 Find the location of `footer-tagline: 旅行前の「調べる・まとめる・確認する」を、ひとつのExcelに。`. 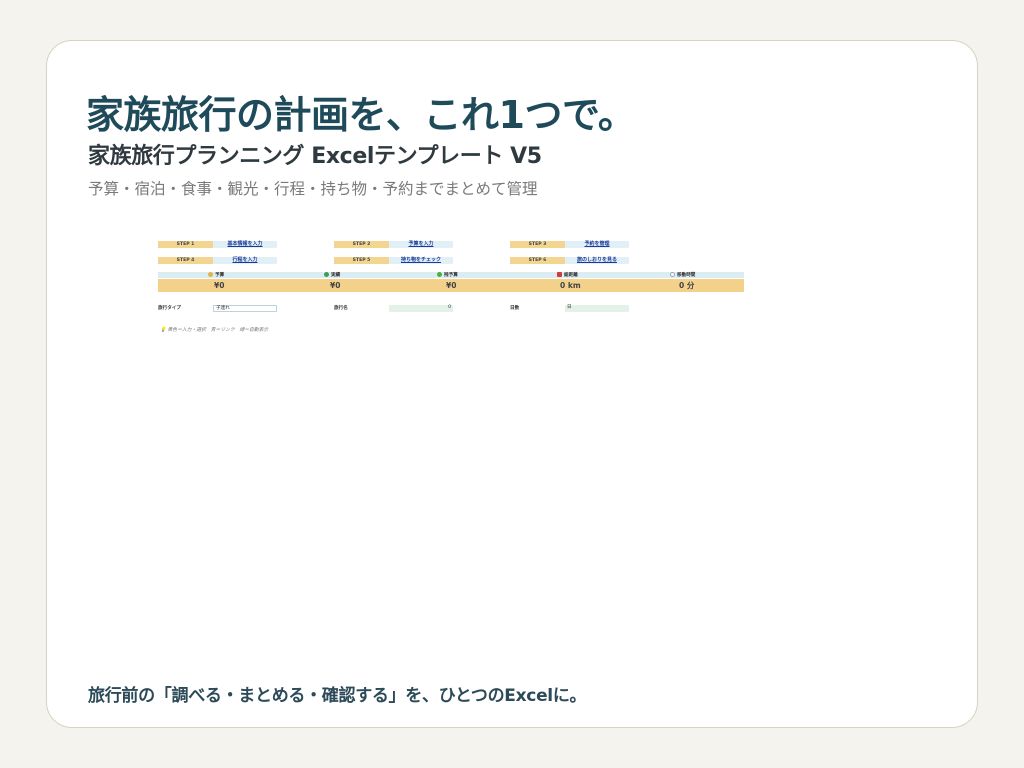

footer-tagline: 旅行前の「調べる・まとめる・確認する」を、ひとつのExcelに。 is located at coordinates (337, 696).